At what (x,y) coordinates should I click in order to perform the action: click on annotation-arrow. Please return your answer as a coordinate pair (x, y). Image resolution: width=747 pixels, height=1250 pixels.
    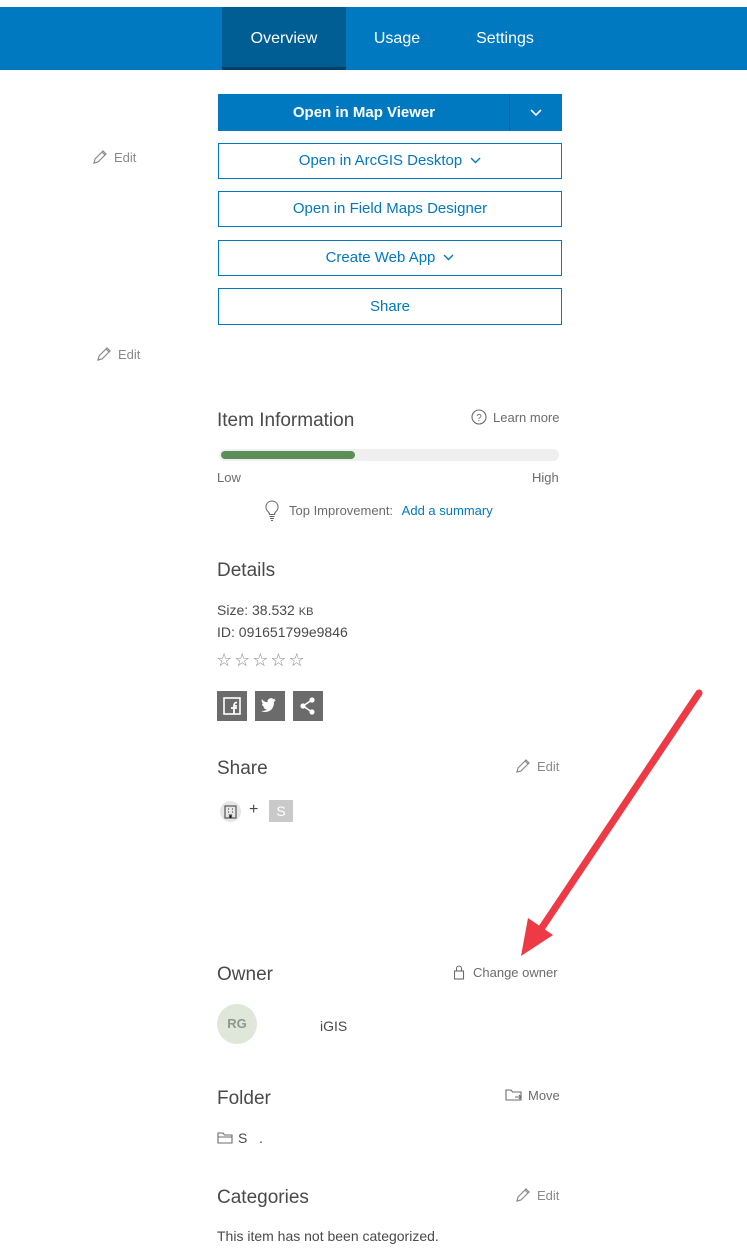
    Looking at the image, I should click on (612, 822).